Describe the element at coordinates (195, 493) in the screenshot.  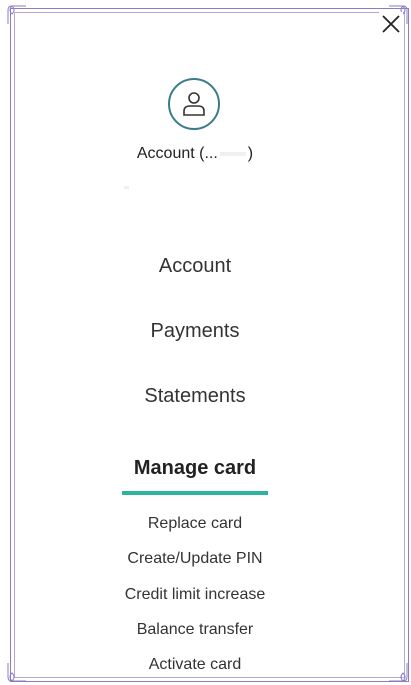
I see `active-tab-indicator` at that location.